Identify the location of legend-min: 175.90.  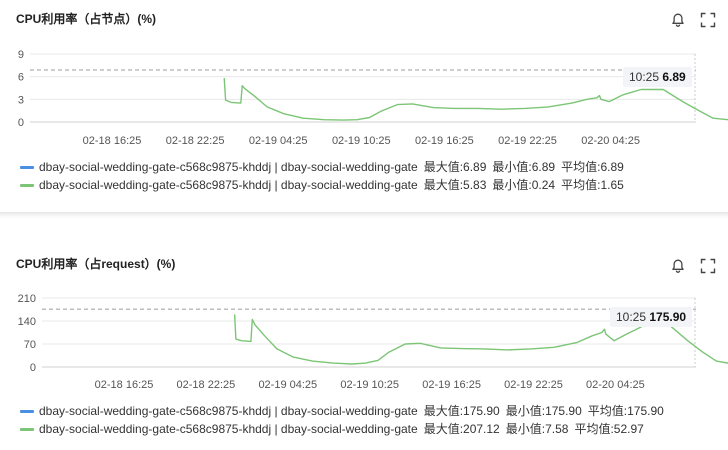
(563, 411).